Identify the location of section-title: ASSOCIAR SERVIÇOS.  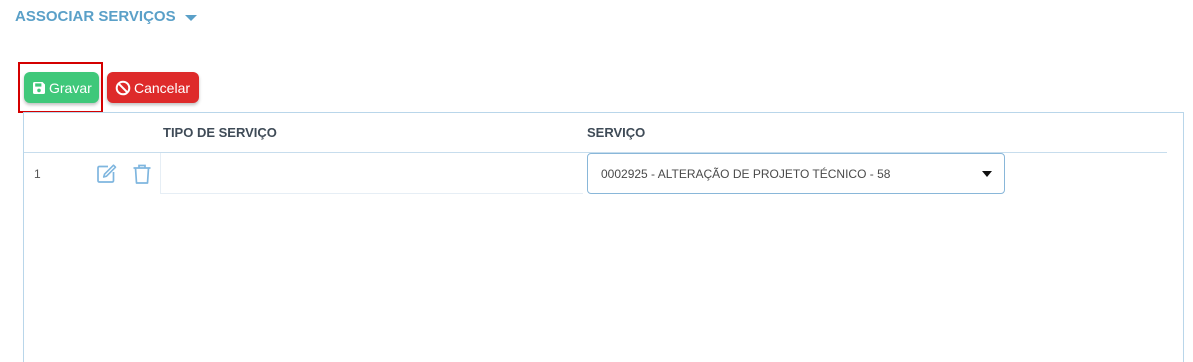
(95, 16).